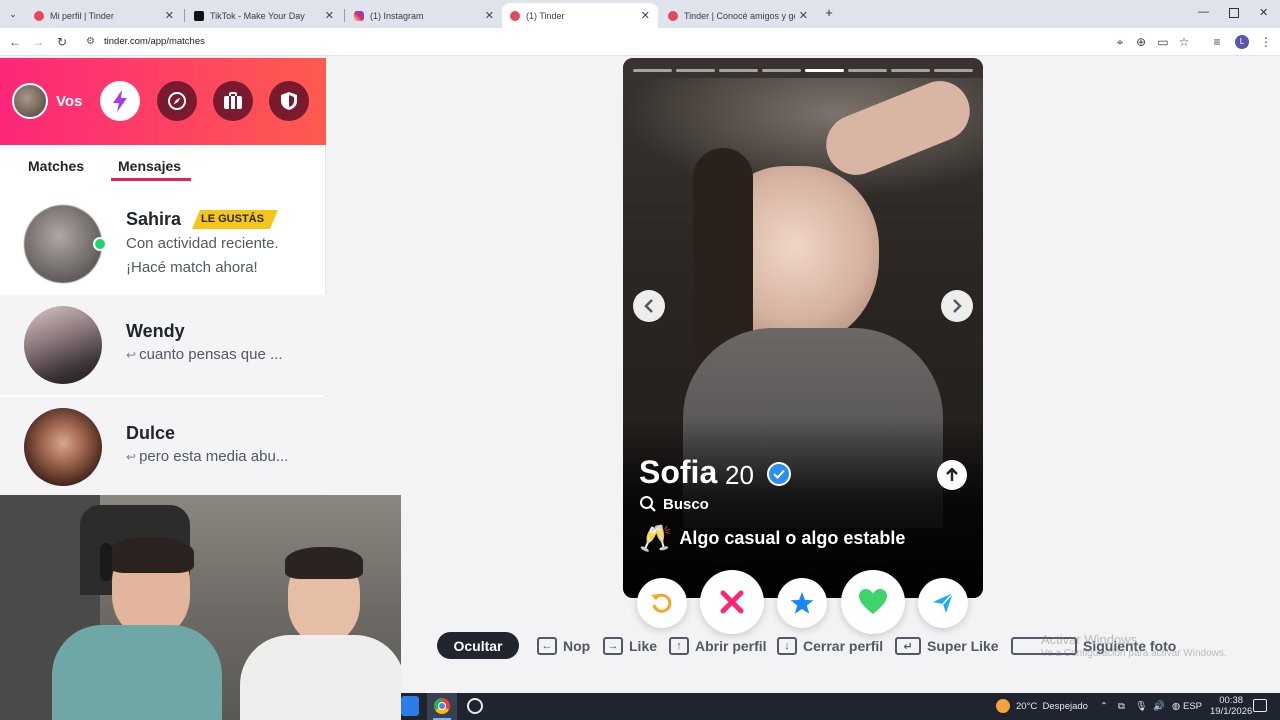  I want to click on clock-time: 00:38, so click(1231, 700).